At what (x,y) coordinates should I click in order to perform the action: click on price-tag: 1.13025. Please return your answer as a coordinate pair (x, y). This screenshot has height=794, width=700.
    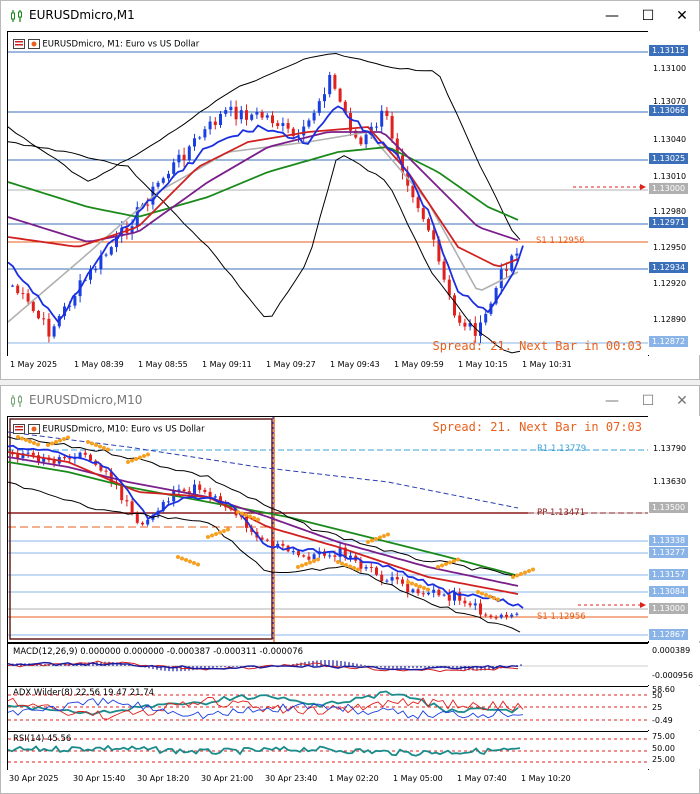
    Looking at the image, I should click on (669, 158).